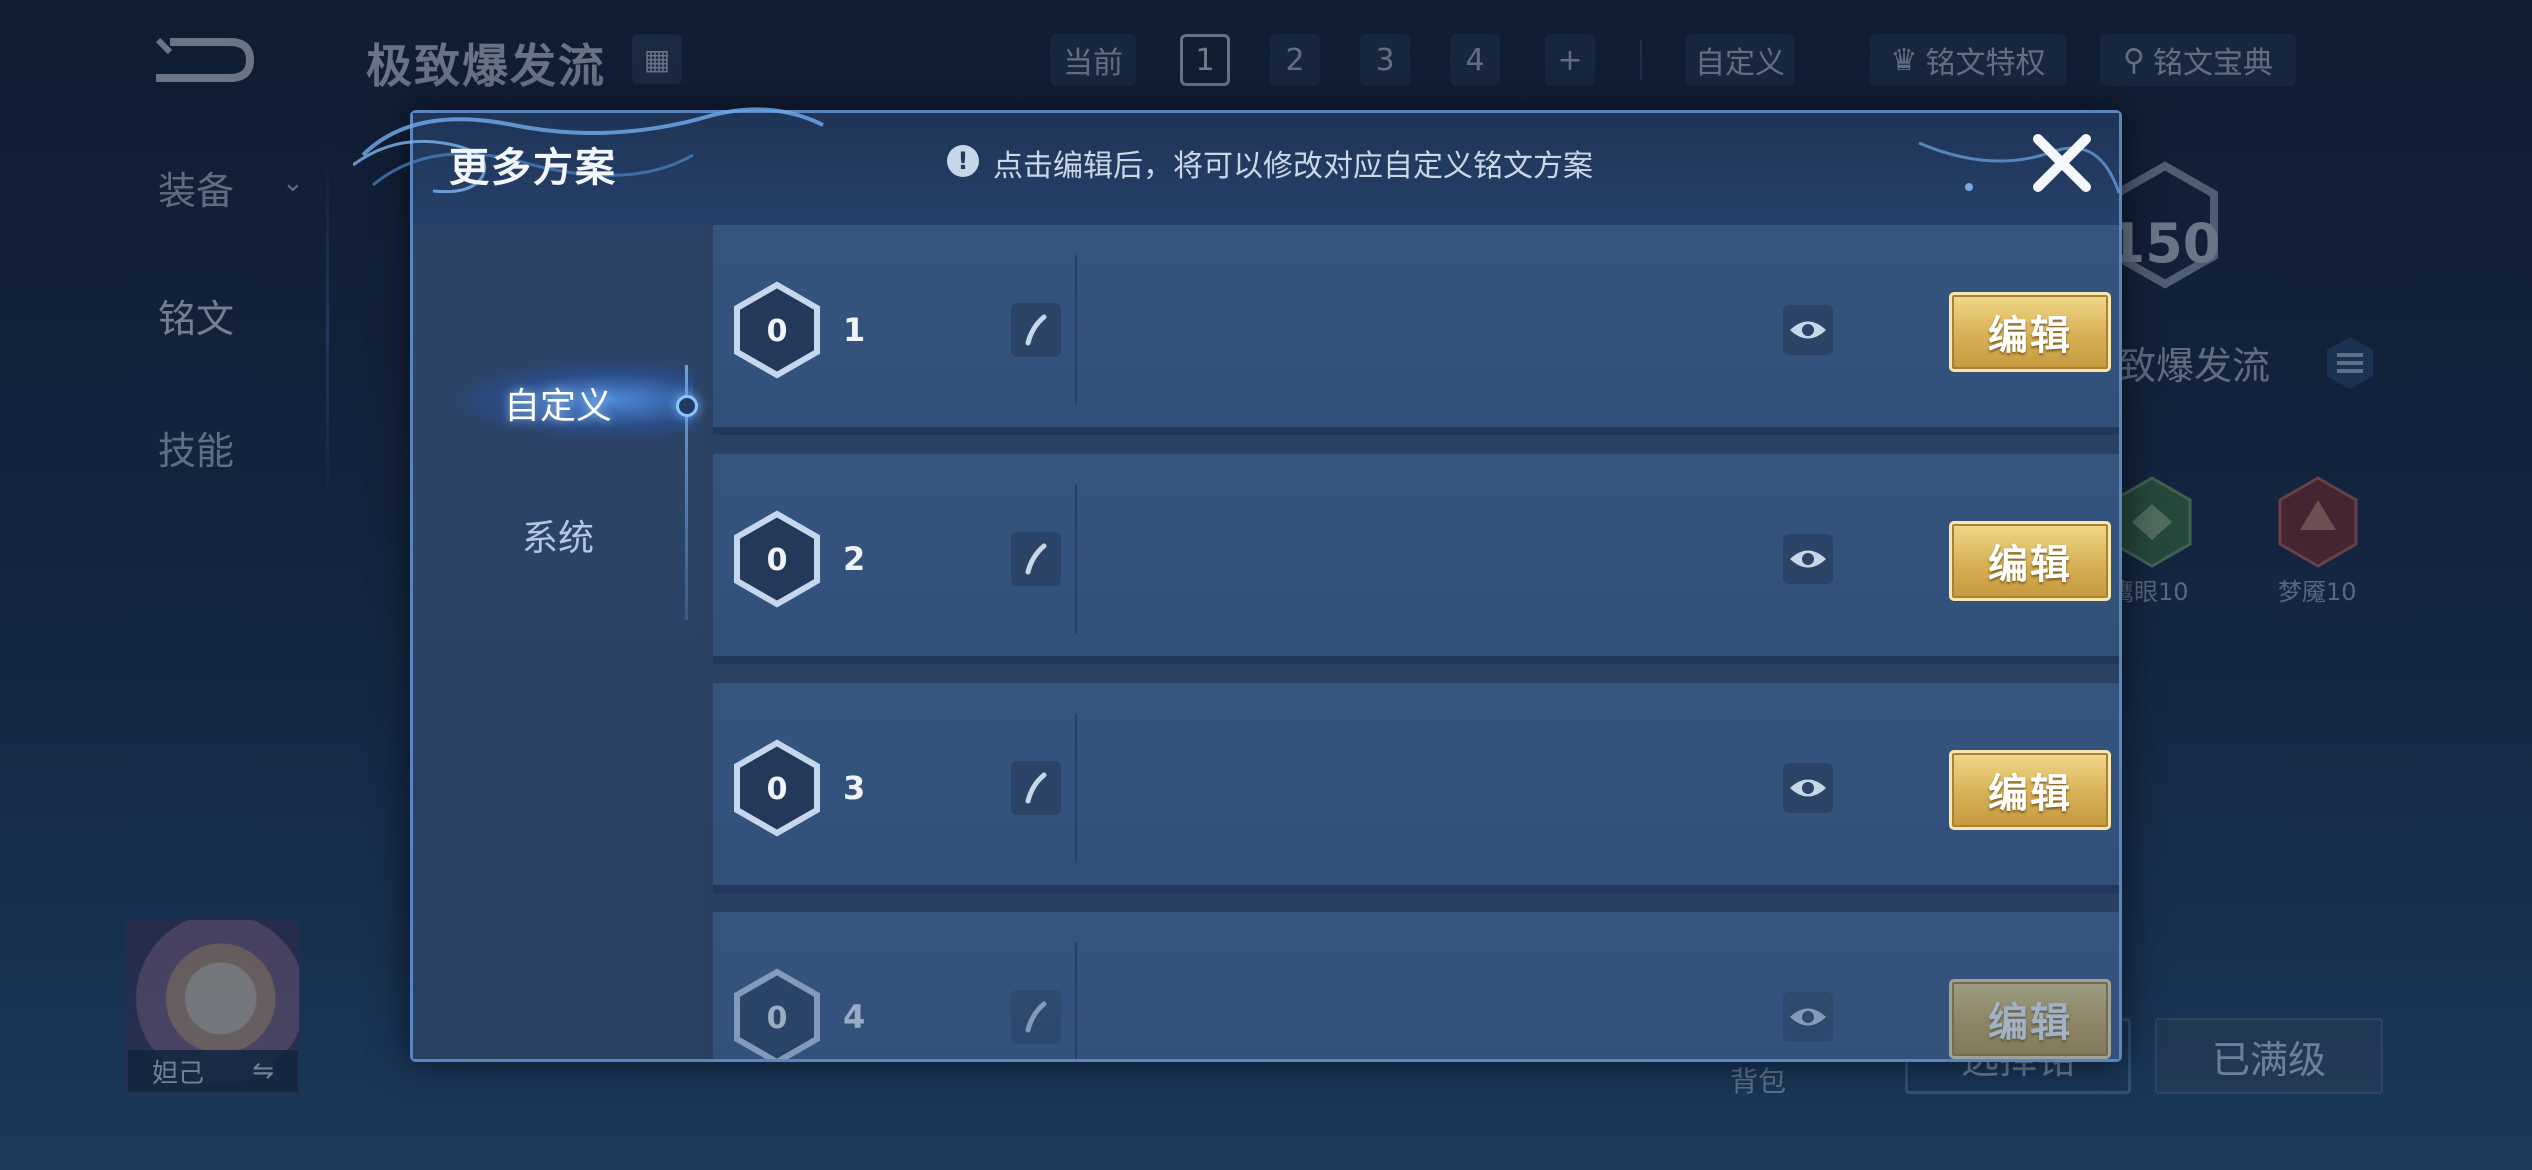 Image resolution: width=2532 pixels, height=1170 pixels. What do you see at coordinates (2212, 63) in the screenshot?
I see `codex-label: 铭文宝典` at bounding box center [2212, 63].